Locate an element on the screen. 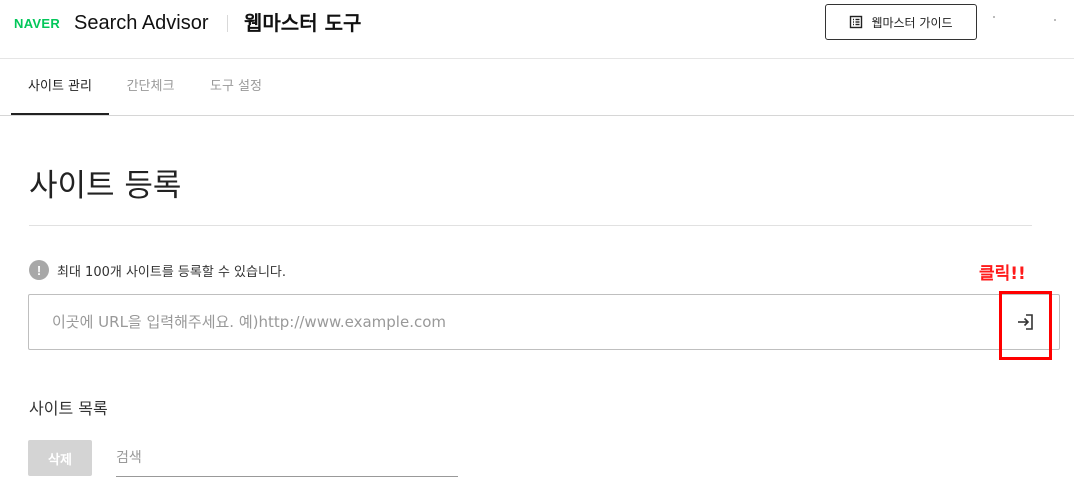  url-input-box is located at coordinates (544, 322).